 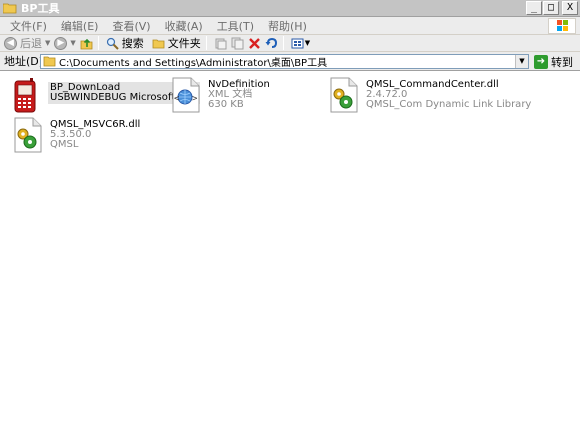 What do you see at coordinates (76, 135) in the screenshot?
I see `file-item-qmsl-msvc6r: QMSL_MSVC6R.dll 5.3.50.0 QMSL` at bounding box center [76, 135].